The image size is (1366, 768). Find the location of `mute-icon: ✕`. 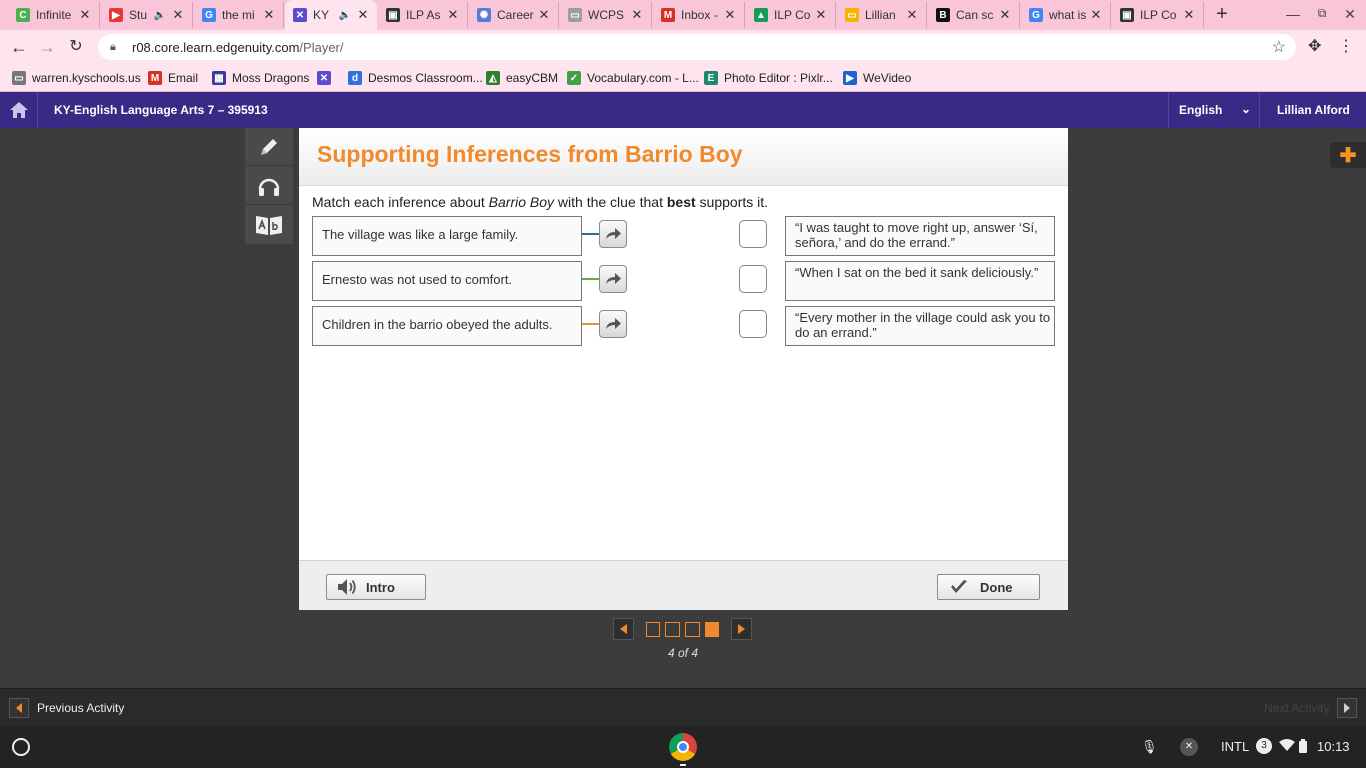

mute-icon: ✕ is located at coordinates (1189, 747).